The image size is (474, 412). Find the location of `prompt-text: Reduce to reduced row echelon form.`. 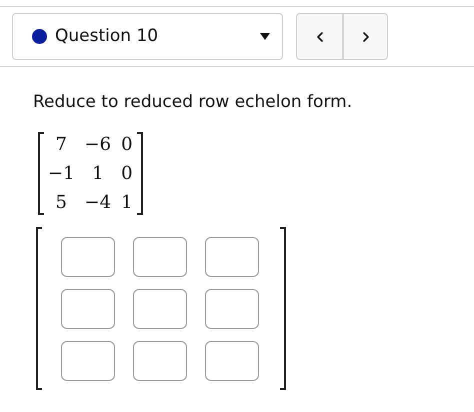

prompt-text: Reduce to reduced row echelon form. is located at coordinates (193, 102).